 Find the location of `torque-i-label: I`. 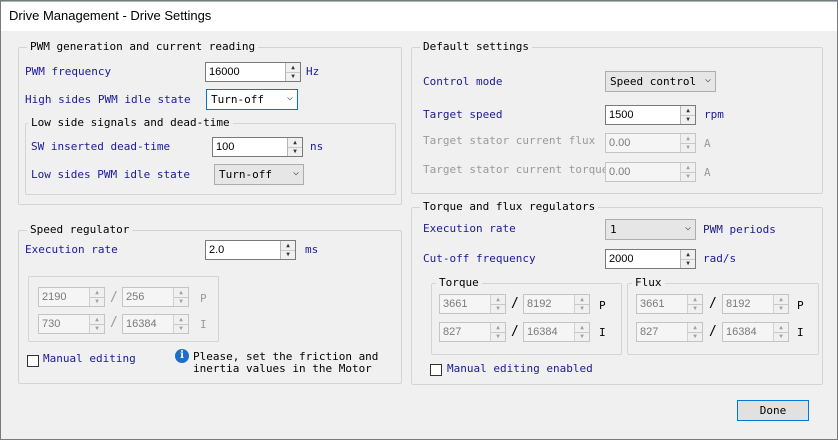

torque-i-label: I is located at coordinates (602, 332).